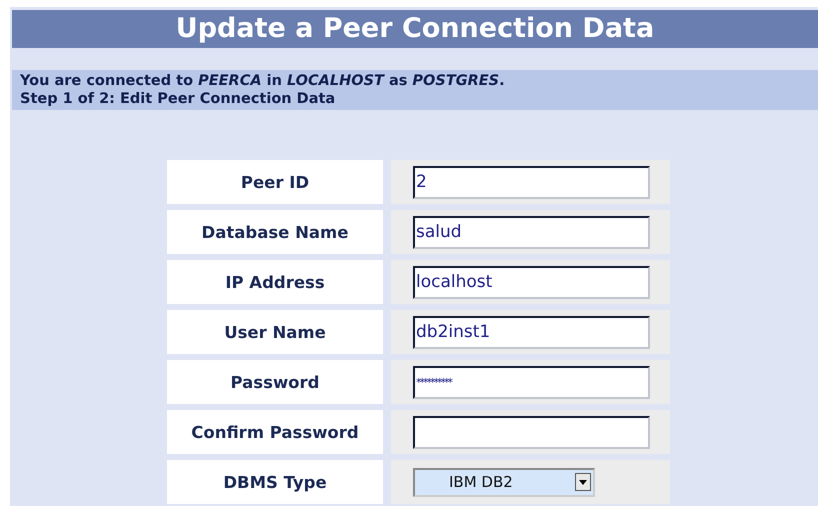 The width and height of the screenshot is (818, 506). I want to click on dbms-dropdown: IBM DB2, so click(504, 482).